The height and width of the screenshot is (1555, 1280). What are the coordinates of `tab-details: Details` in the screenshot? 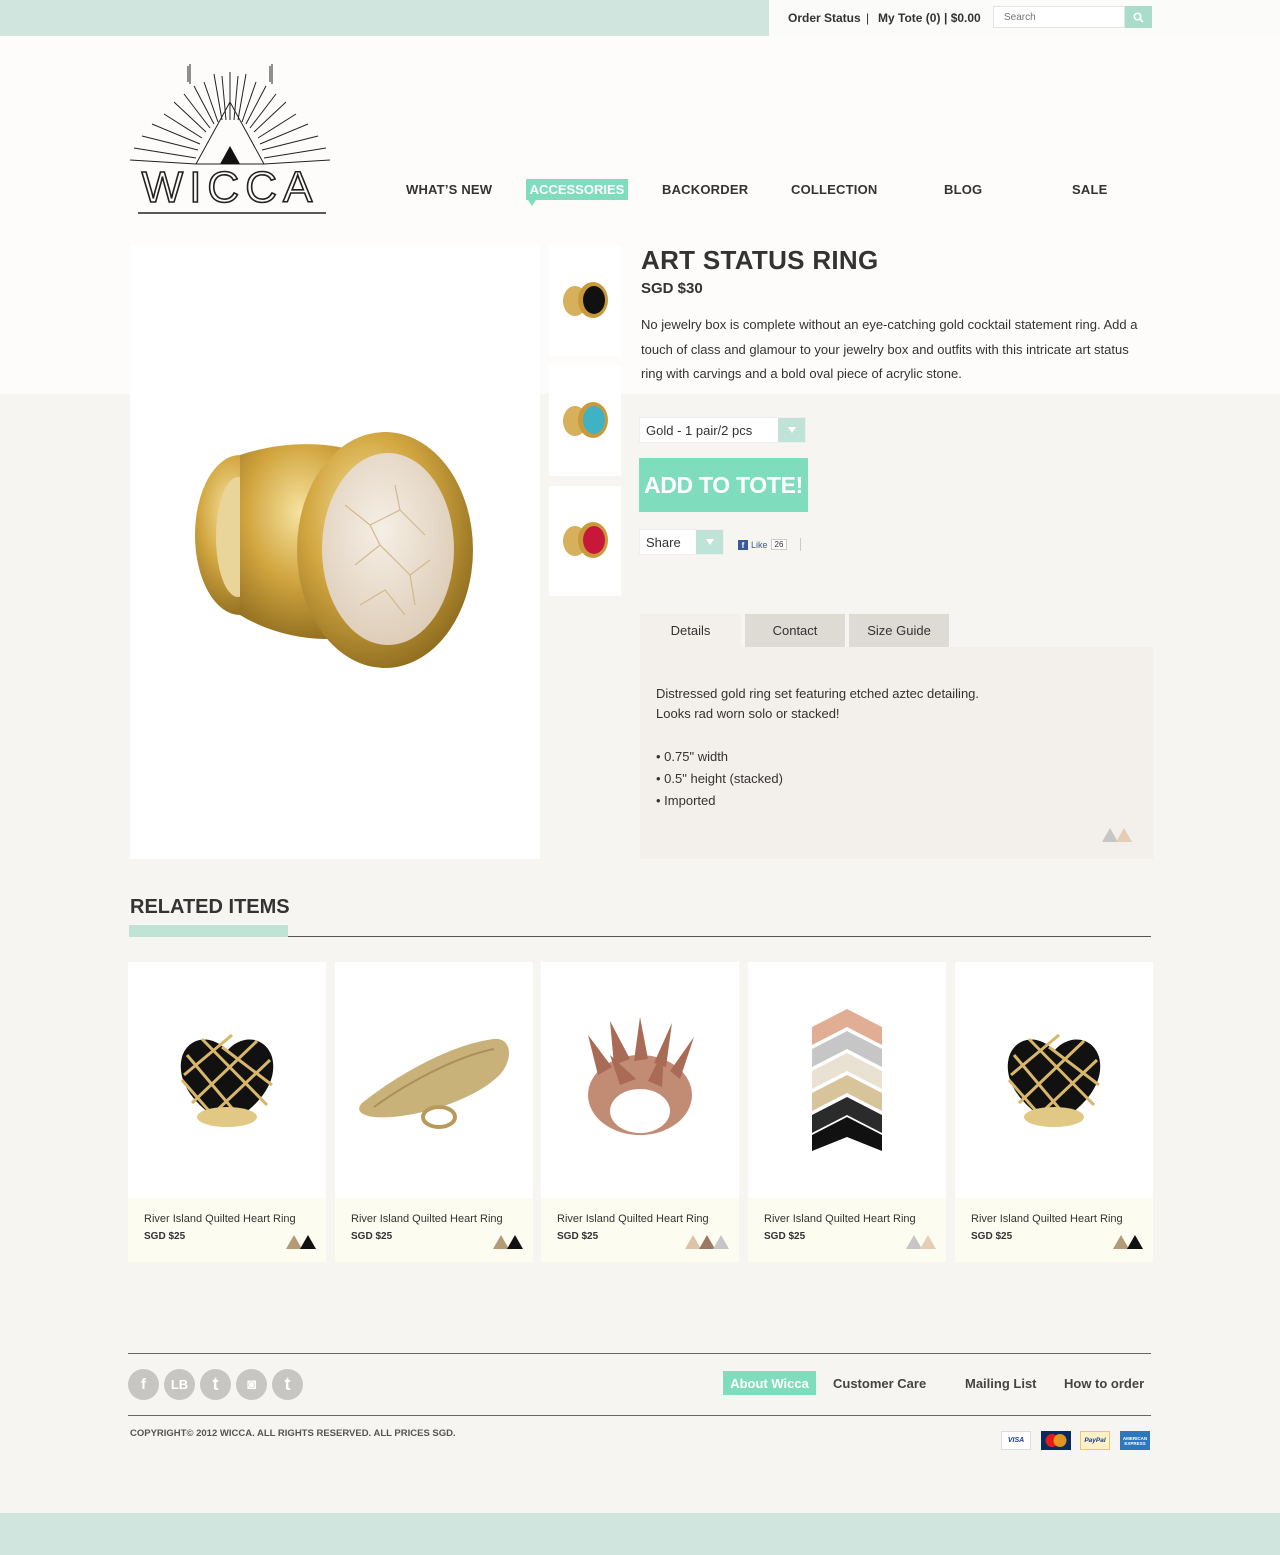 It's located at (690, 630).